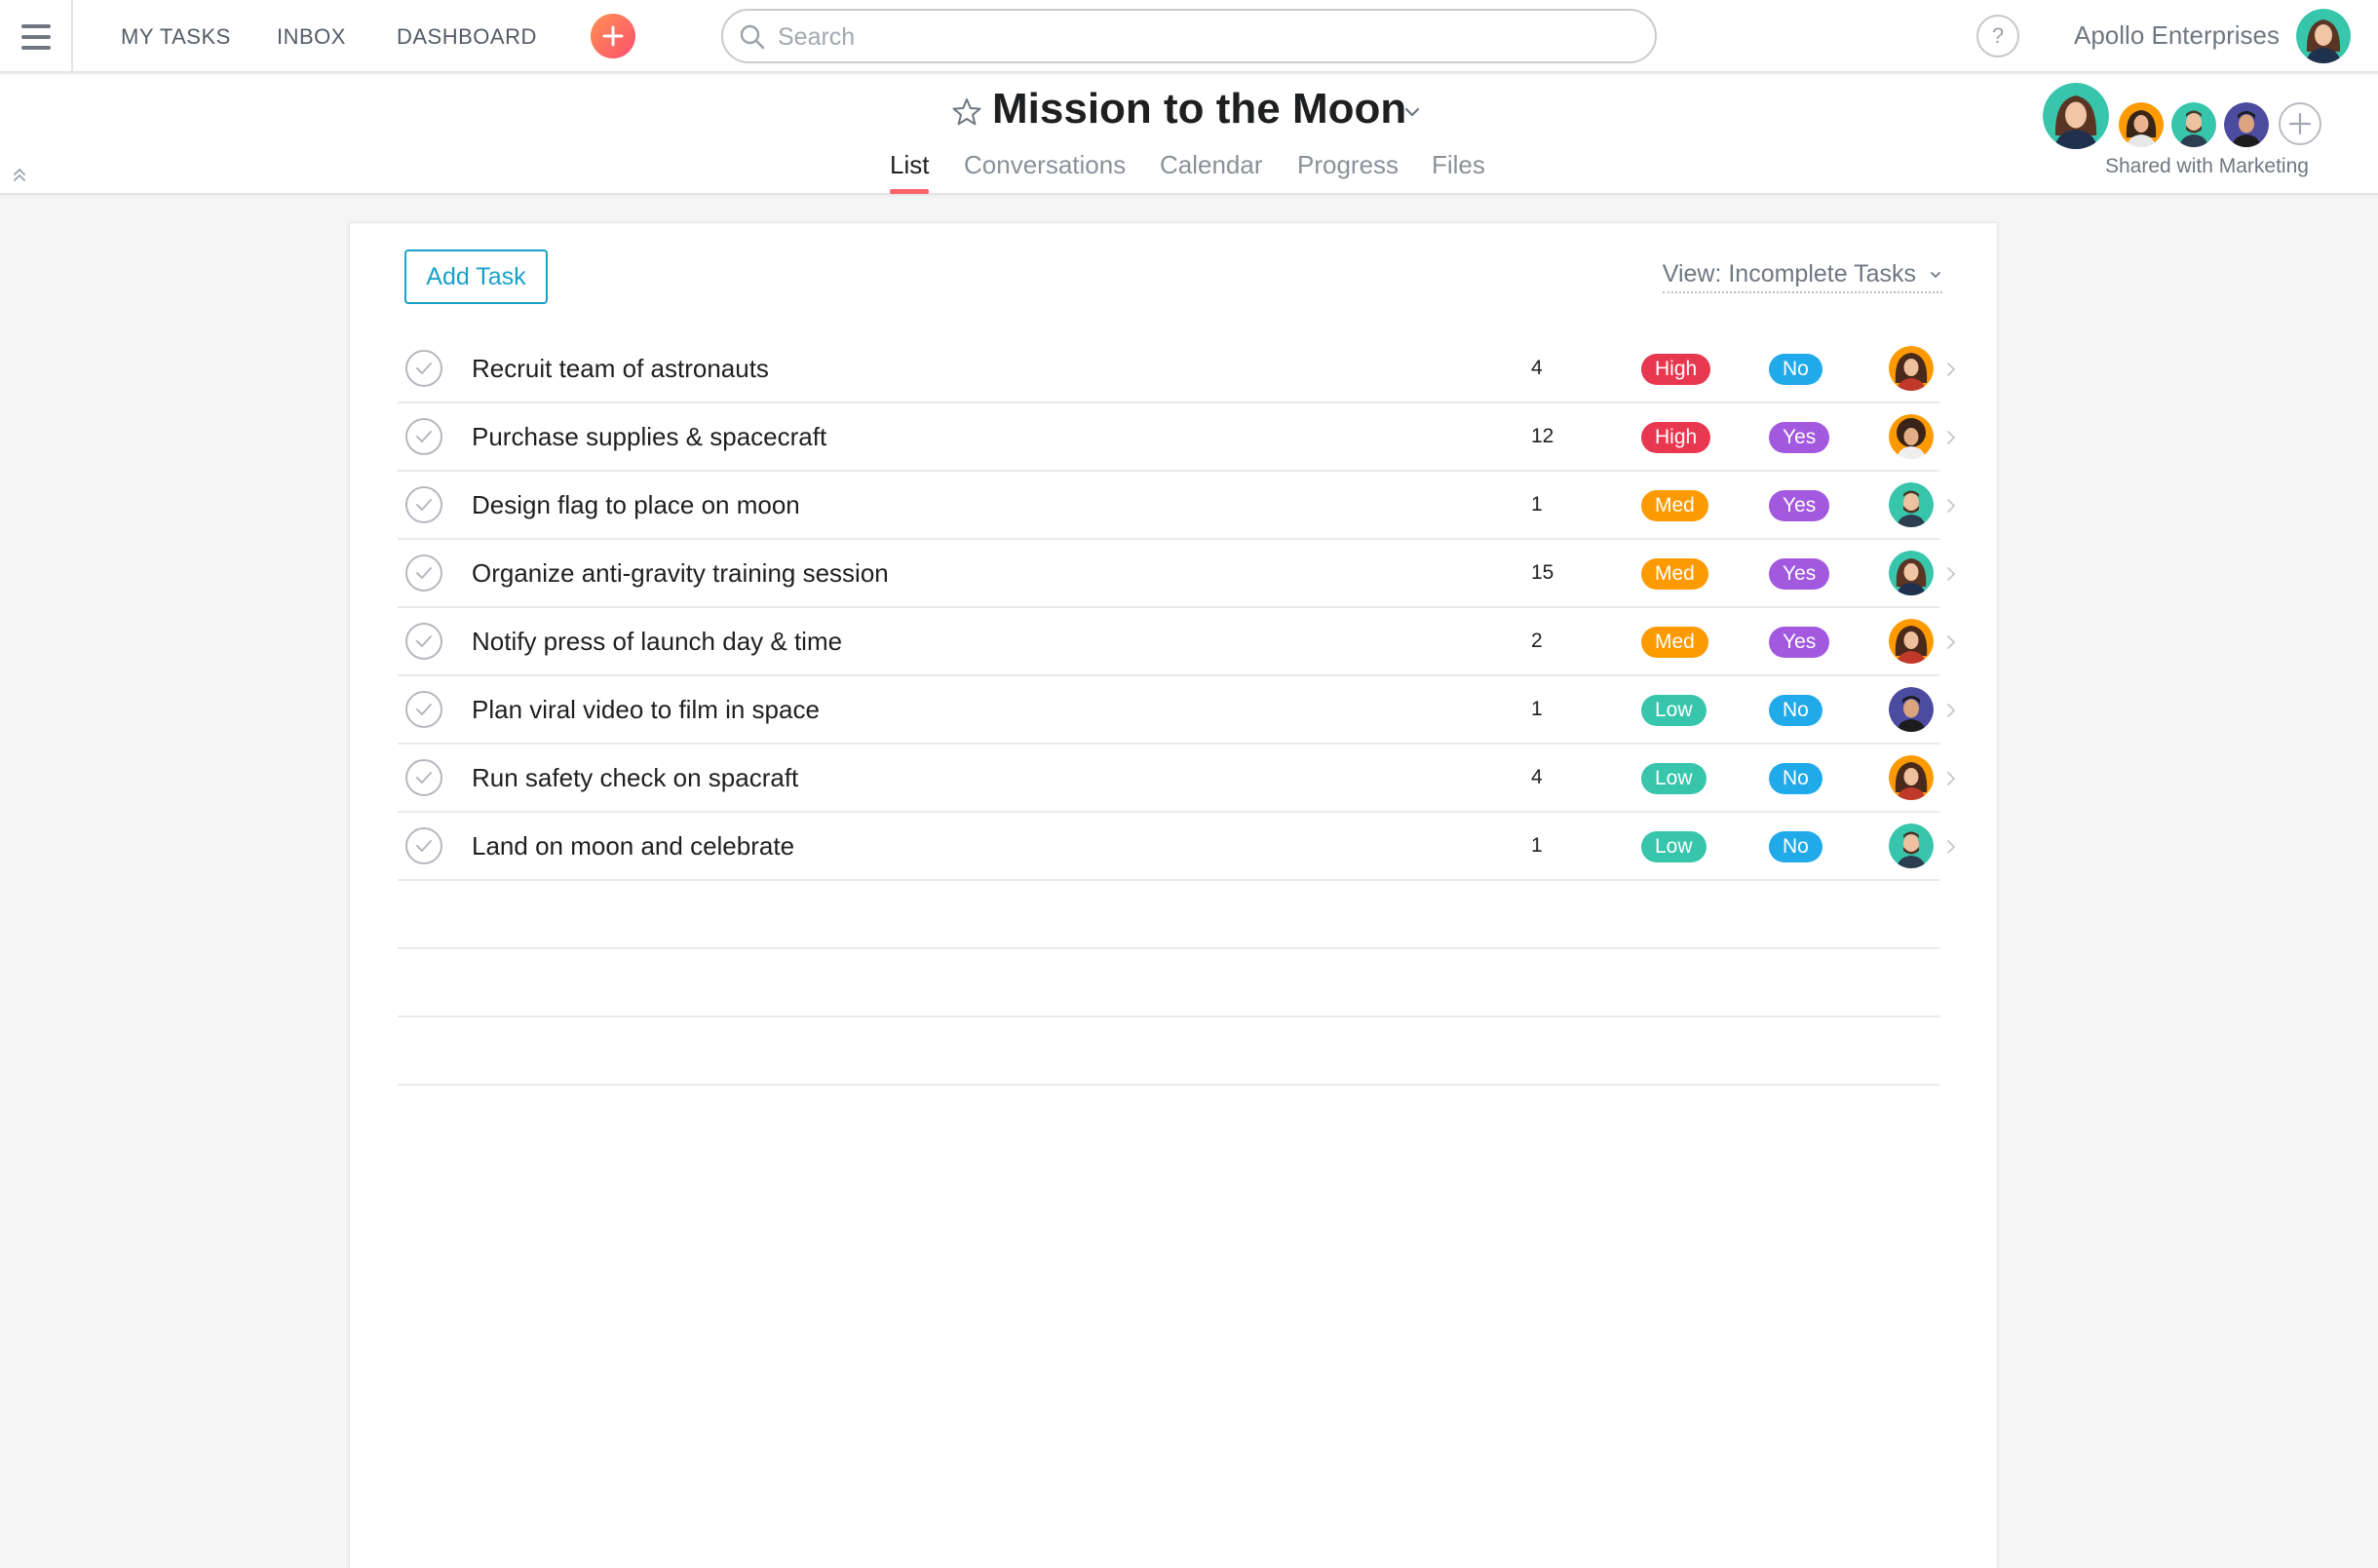  I want to click on task-row: Run safety check on spacraft 4 Low No, so click(1177, 779).